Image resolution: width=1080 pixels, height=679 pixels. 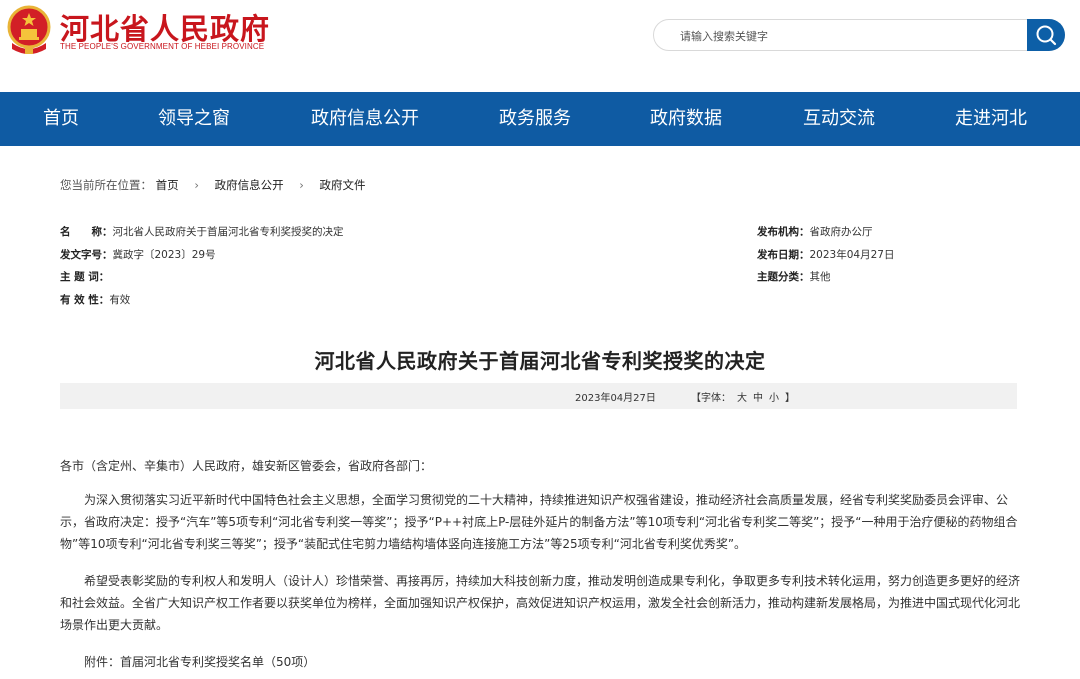 I want to click on breadcrumb: 您当前所在位置： 首页 › 政府信息公开 › 政府文件, so click(x=213, y=185).